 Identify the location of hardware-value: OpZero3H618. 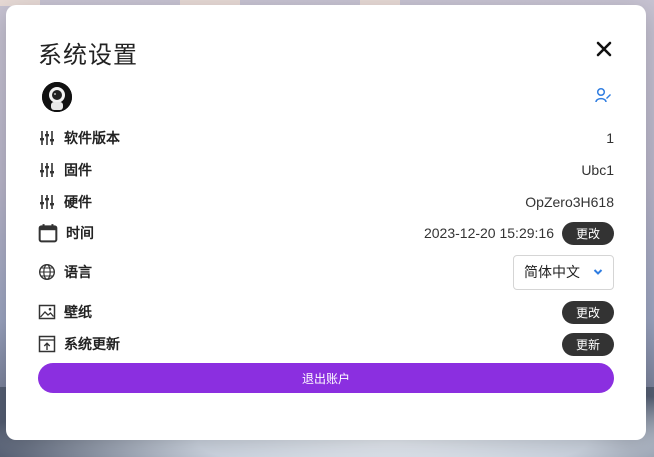
(569, 202).